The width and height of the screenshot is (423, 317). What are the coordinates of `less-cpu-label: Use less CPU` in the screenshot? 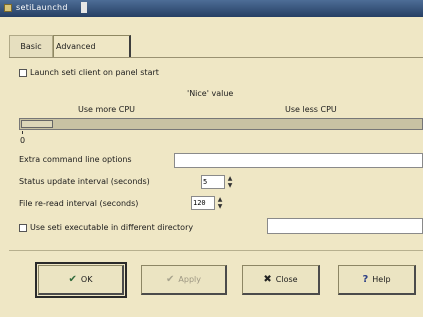 It's located at (311, 109).